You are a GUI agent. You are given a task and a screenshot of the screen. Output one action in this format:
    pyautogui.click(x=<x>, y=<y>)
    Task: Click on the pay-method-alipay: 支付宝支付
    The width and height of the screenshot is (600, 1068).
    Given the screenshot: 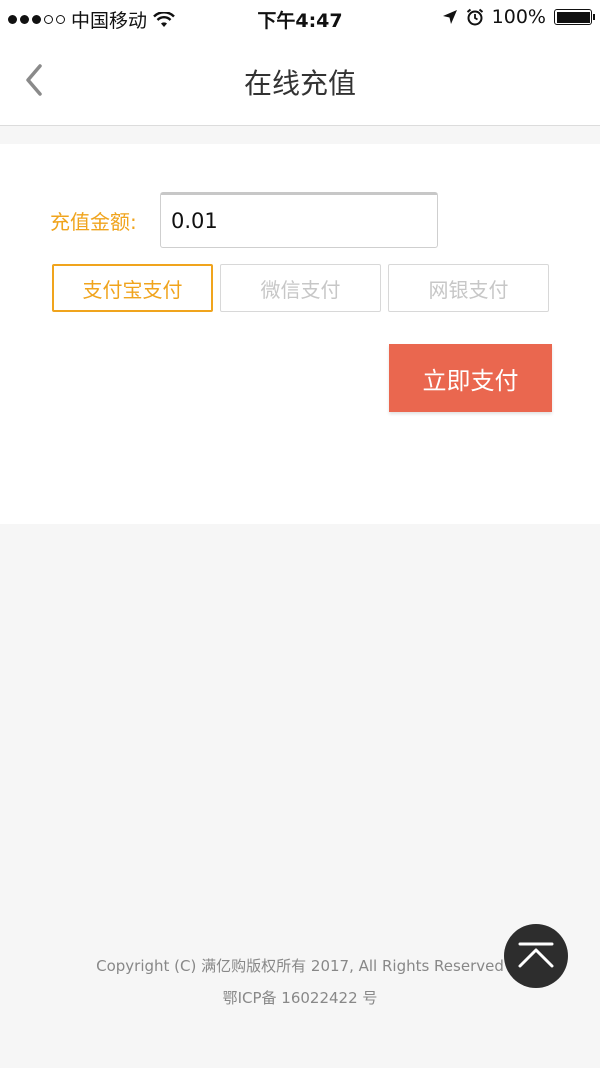 What is the action you would take?
    pyautogui.click(x=132, y=288)
    